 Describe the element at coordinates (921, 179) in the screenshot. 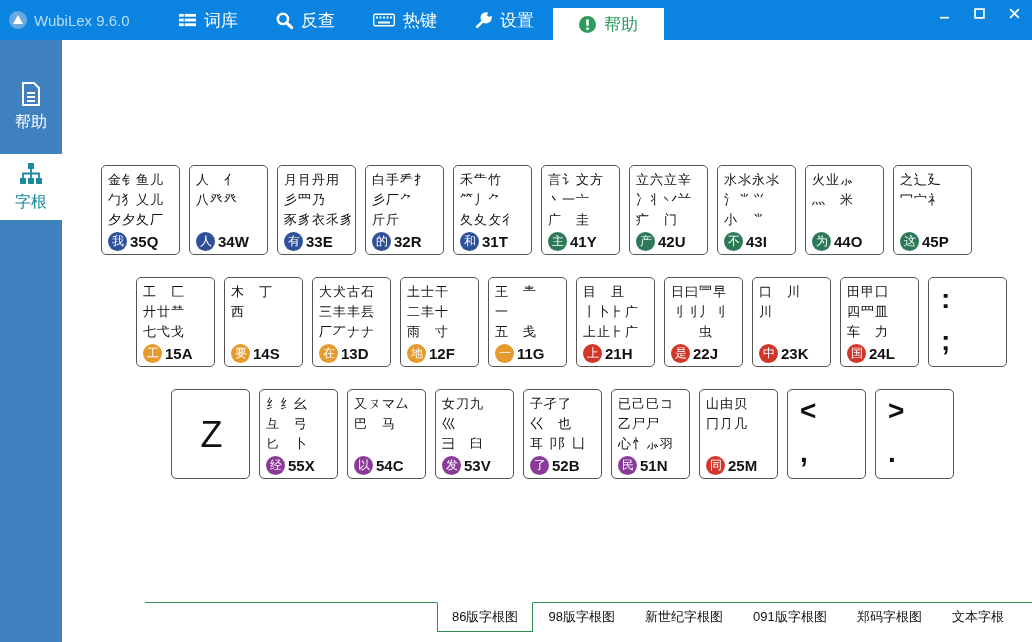

I see `root-line: 之辶廴` at that location.